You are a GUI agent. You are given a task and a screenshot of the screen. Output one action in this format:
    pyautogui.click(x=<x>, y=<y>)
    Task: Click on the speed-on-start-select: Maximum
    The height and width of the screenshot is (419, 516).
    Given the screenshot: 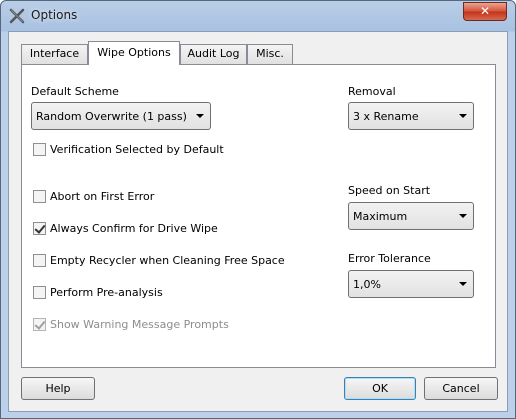 What is the action you would take?
    pyautogui.click(x=411, y=216)
    